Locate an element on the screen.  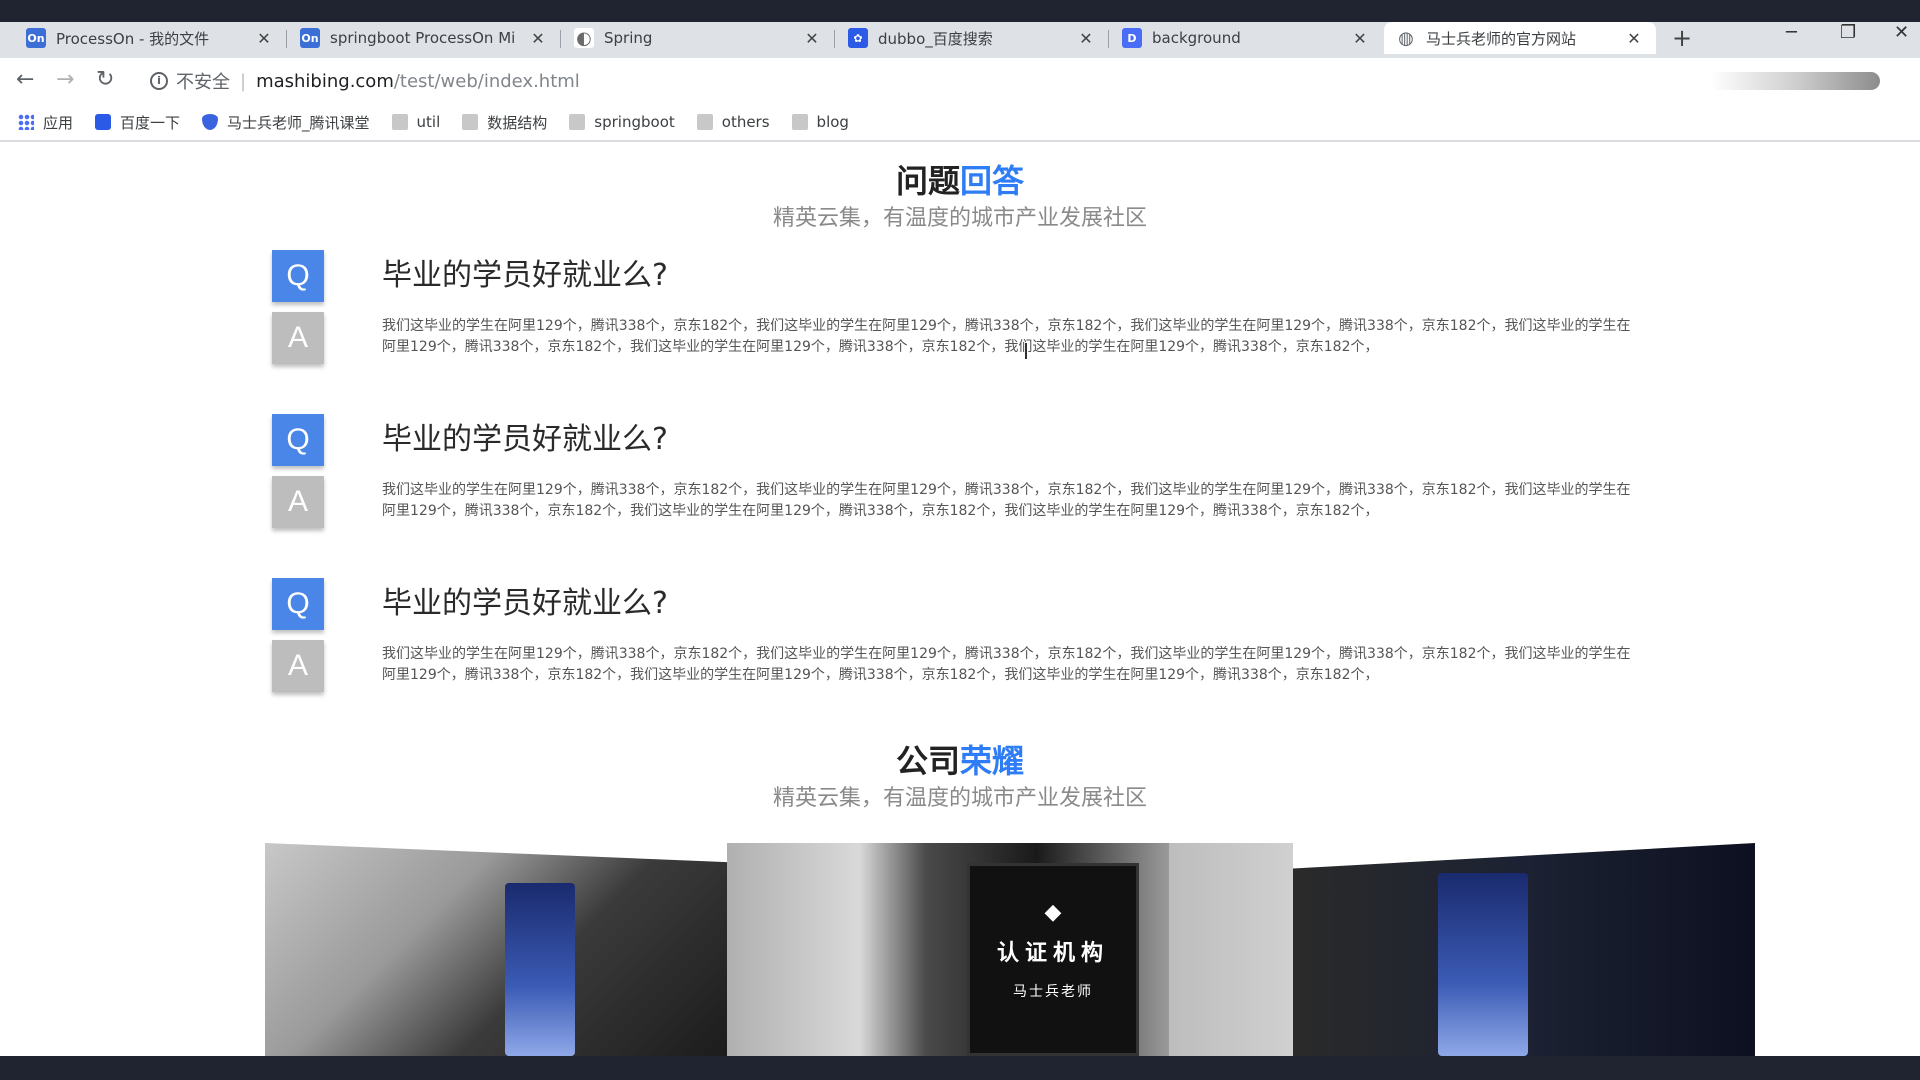
title-main: 公司 is located at coordinates (927, 761).